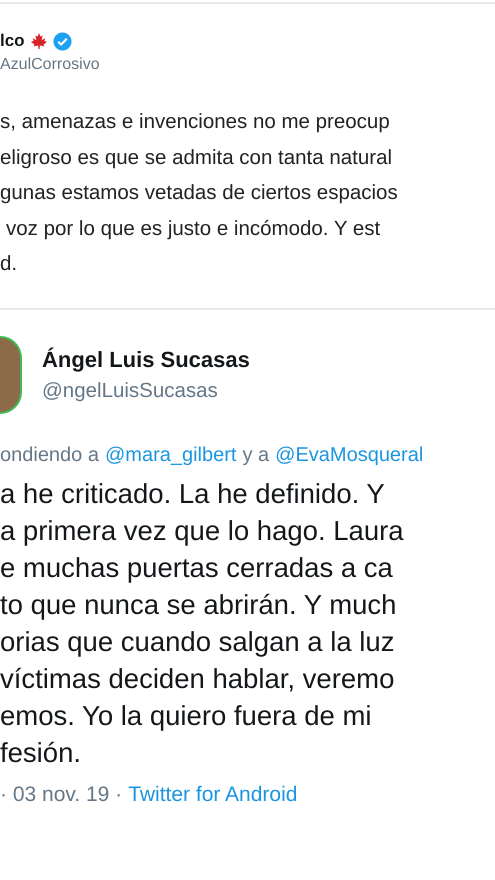  What do you see at coordinates (41, 753) in the screenshot?
I see `tweet-text-line: fesión.` at bounding box center [41, 753].